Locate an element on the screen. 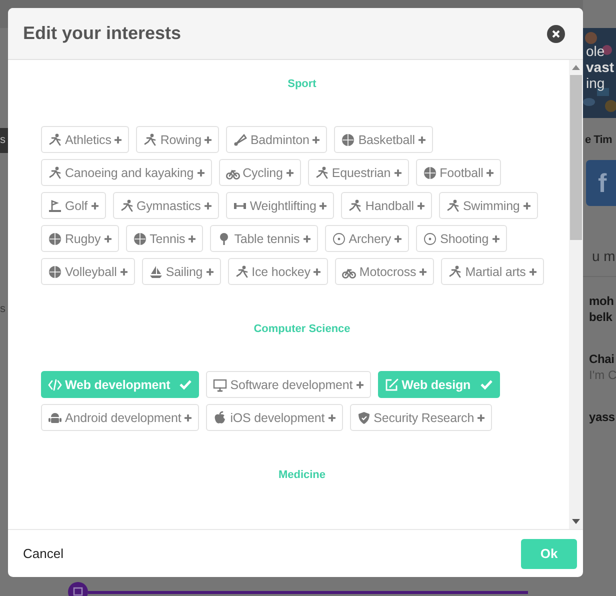  sailboat-icon is located at coordinates (155, 271).